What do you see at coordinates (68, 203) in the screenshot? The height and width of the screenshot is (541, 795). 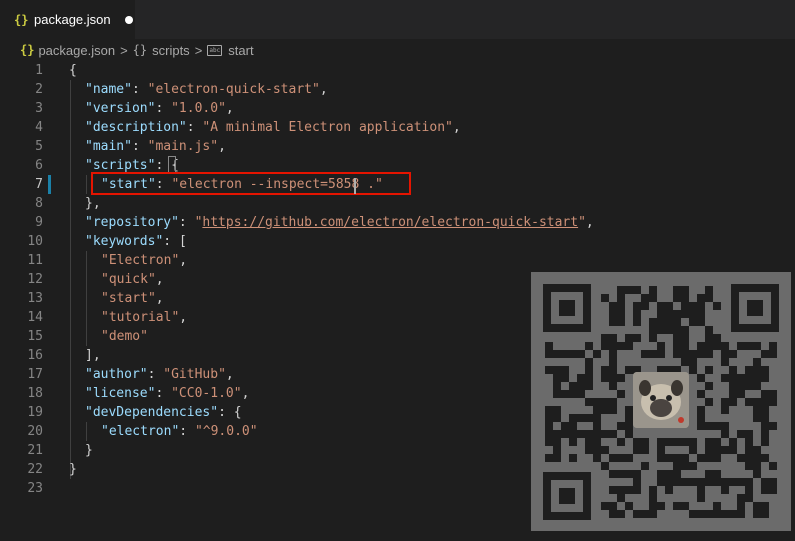 I see `code-line-8: 8},` at bounding box center [68, 203].